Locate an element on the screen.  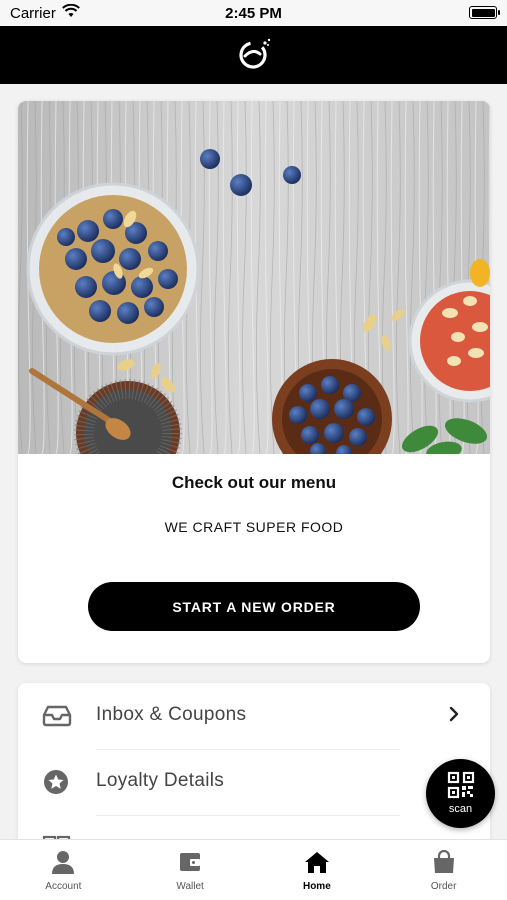
status-bar: Carrier 2:45 PM is located at coordinates (253, 13).